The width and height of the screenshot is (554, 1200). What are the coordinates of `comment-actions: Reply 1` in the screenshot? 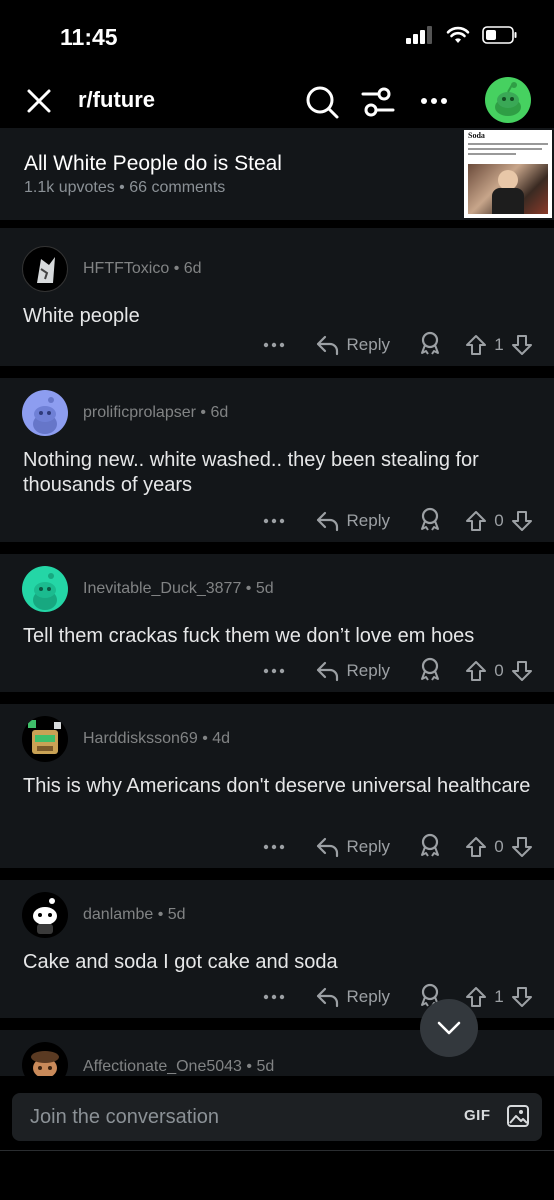 It's located at (396, 345).